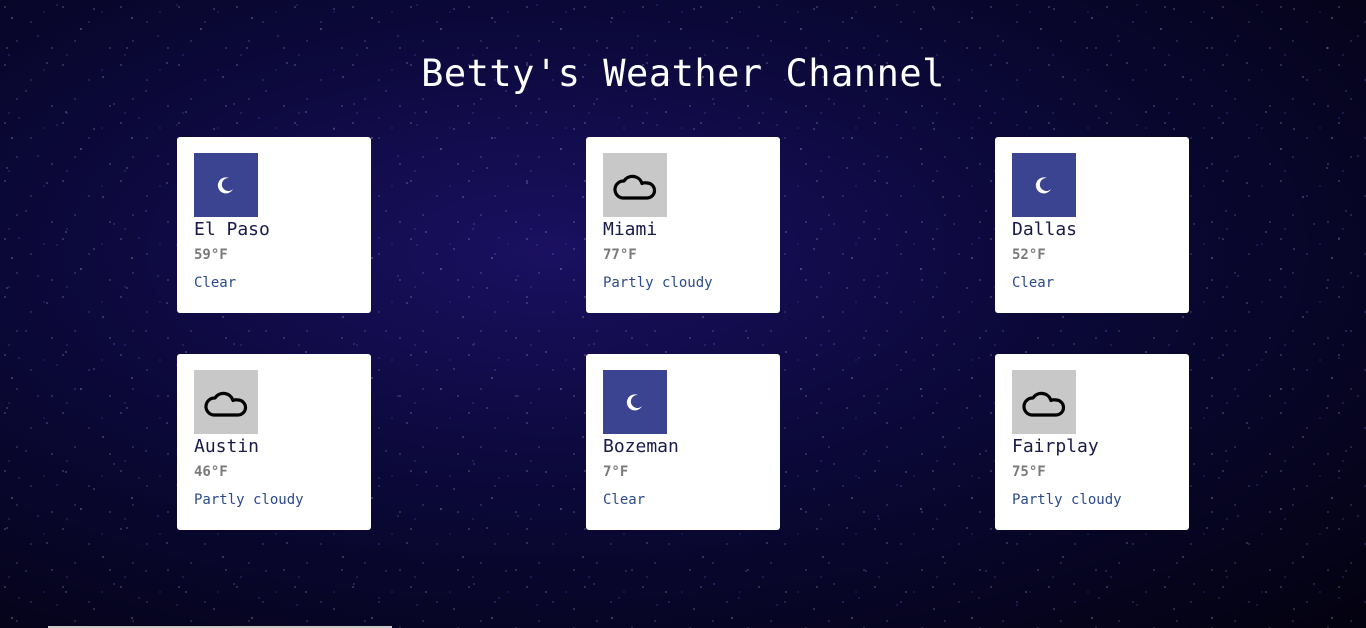 This screenshot has width=1366, height=628. Describe the element at coordinates (1045, 229) in the screenshot. I see `city-name: Dallas` at that location.